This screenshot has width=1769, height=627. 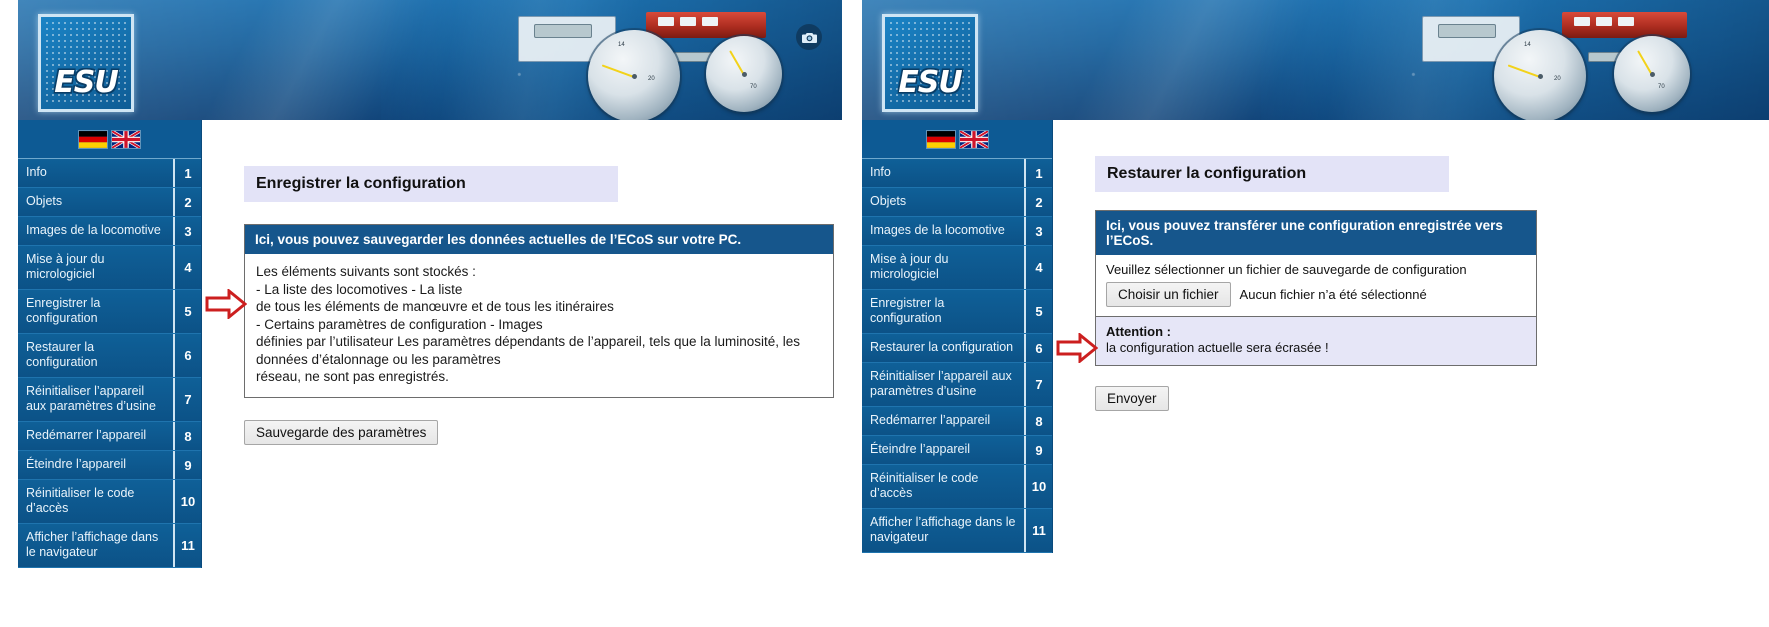 What do you see at coordinates (1557, 79) in the screenshot?
I see `dial-number: 20` at bounding box center [1557, 79].